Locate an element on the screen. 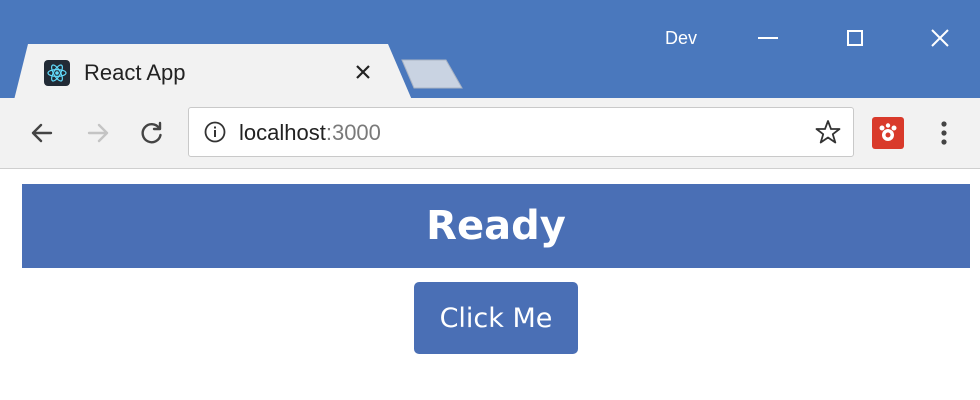  forward-button is located at coordinates (98, 133).